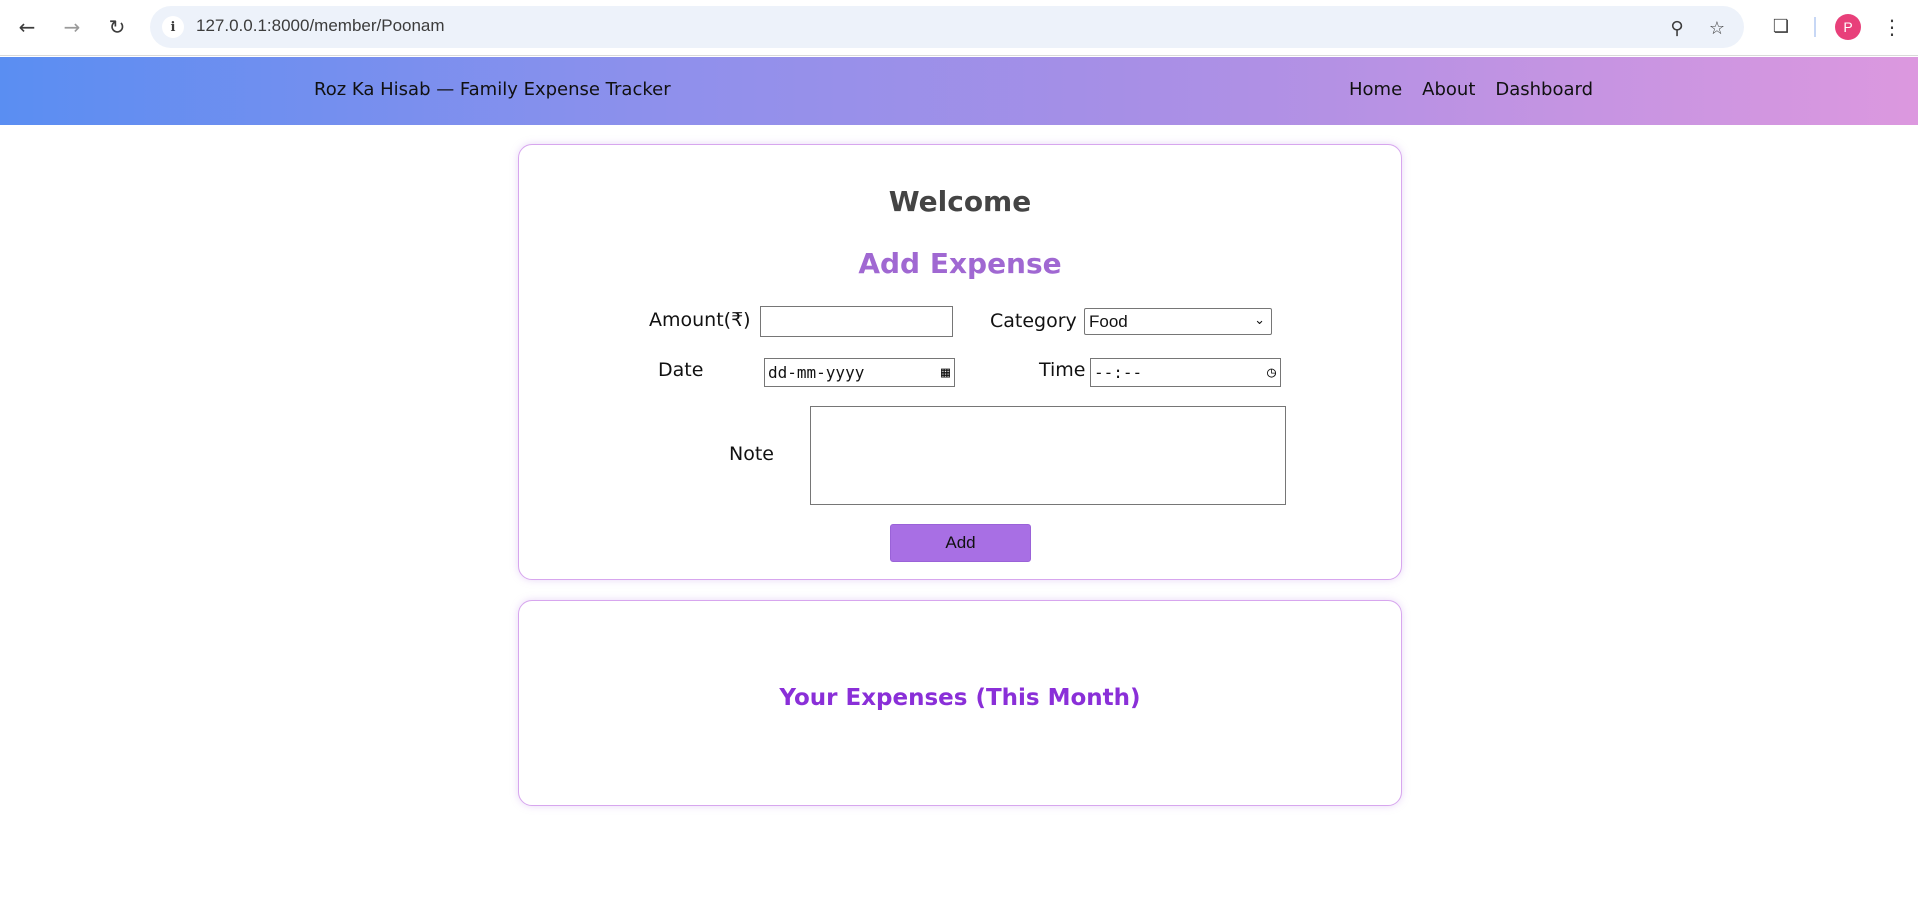 The image size is (1918, 902). What do you see at coordinates (751, 454) in the screenshot?
I see `note-label: Note` at bounding box center [751, 454].